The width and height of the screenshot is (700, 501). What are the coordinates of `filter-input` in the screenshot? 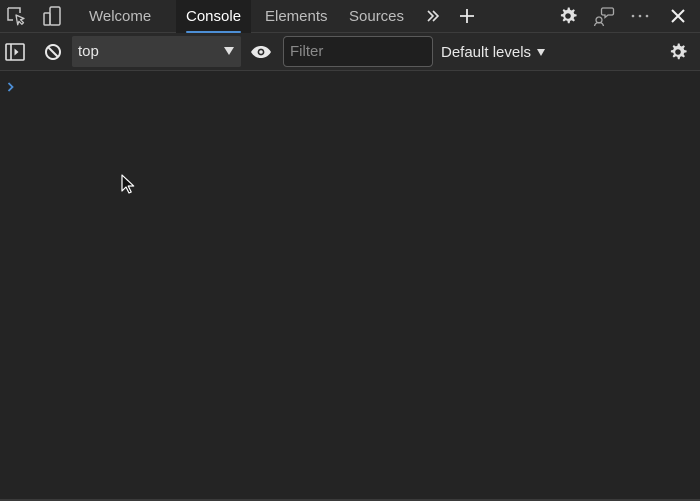 It's located at (358, 51).